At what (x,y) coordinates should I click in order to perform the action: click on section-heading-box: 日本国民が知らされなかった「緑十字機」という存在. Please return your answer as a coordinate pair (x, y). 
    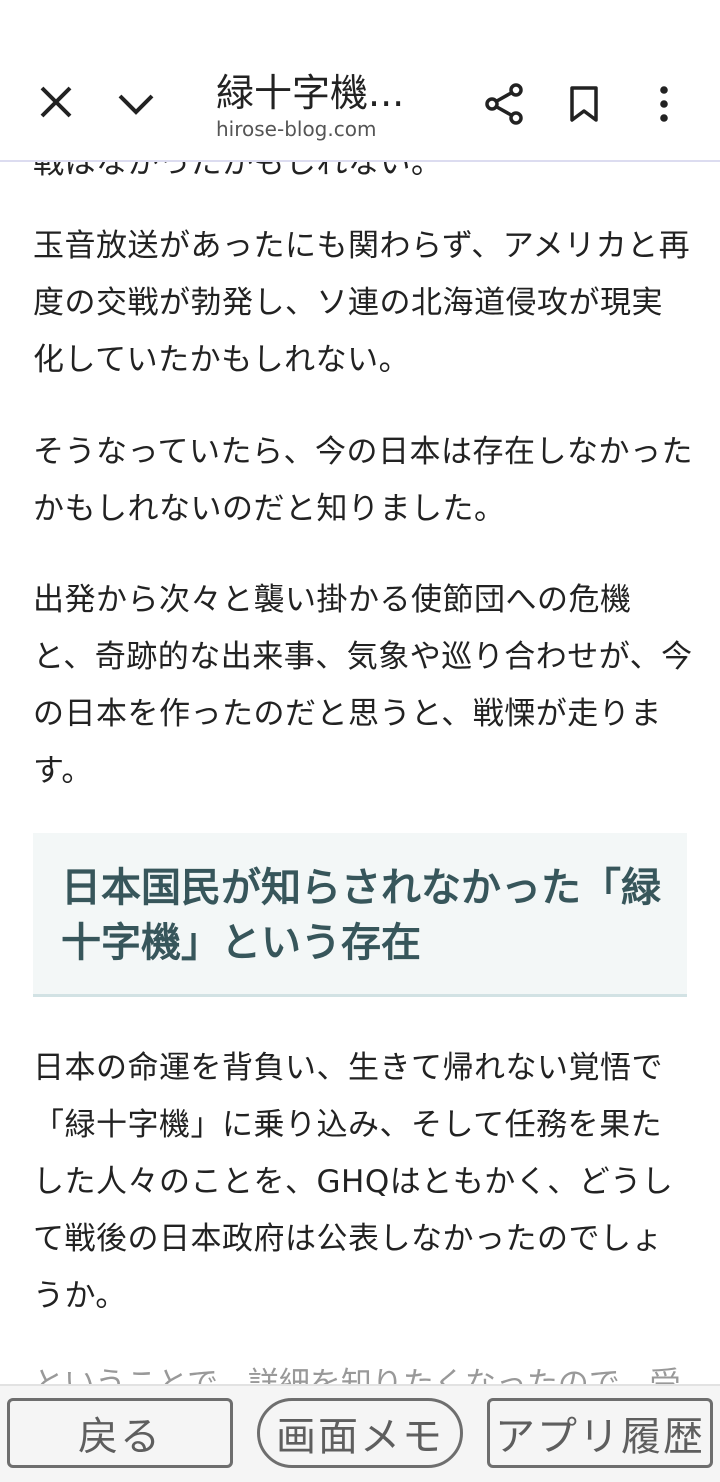
    Looking at the image, I should click on (360, 915).